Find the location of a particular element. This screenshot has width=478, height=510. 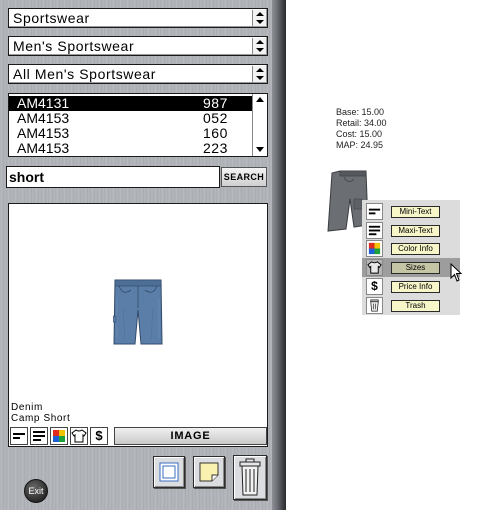

style-code: AM4131 is located at coordinates (43, 103).